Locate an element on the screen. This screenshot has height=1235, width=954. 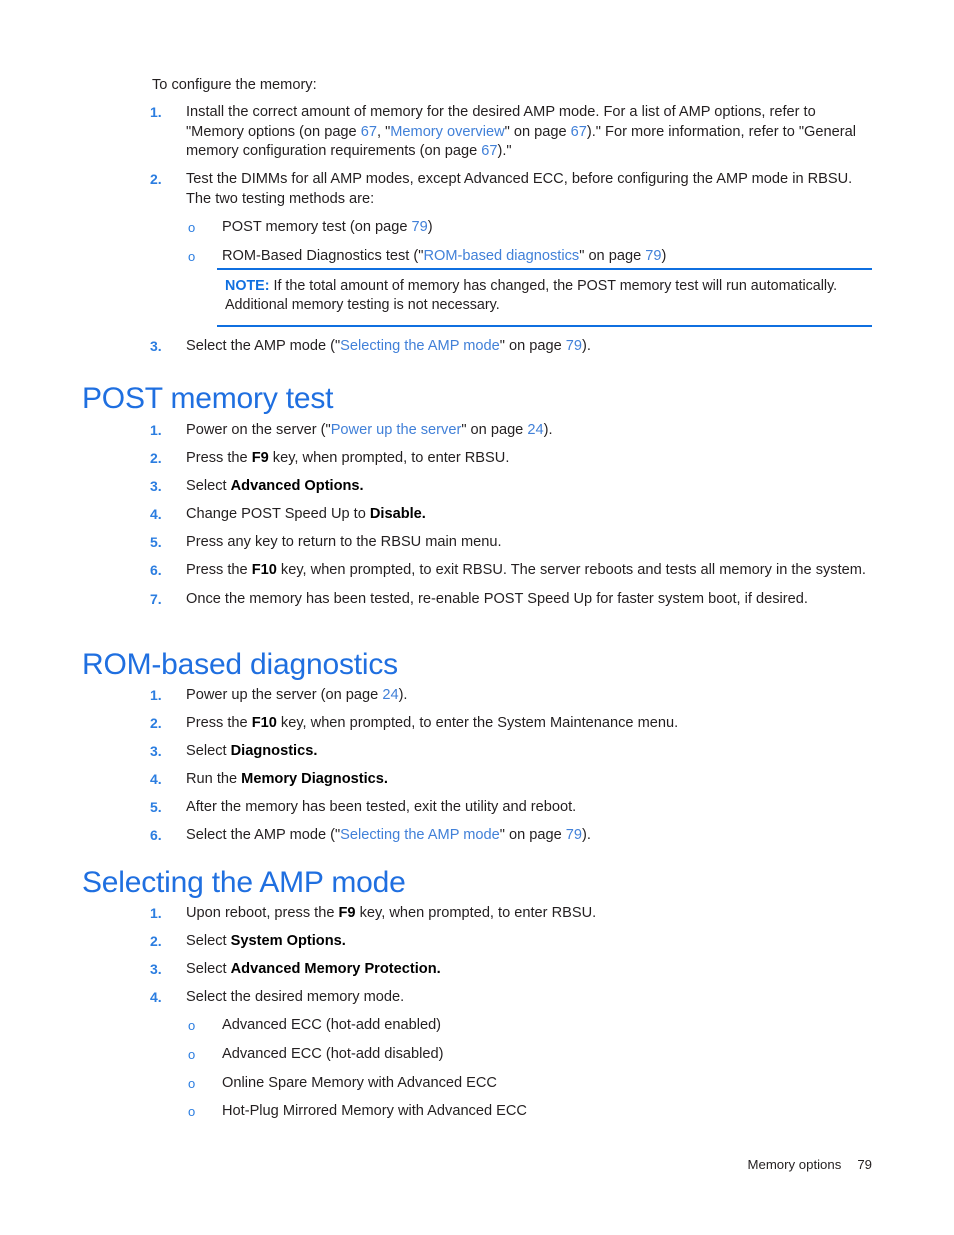
section3-text: Advanced ECC (hot-add disabled) is located at coordinates (333, 1053).